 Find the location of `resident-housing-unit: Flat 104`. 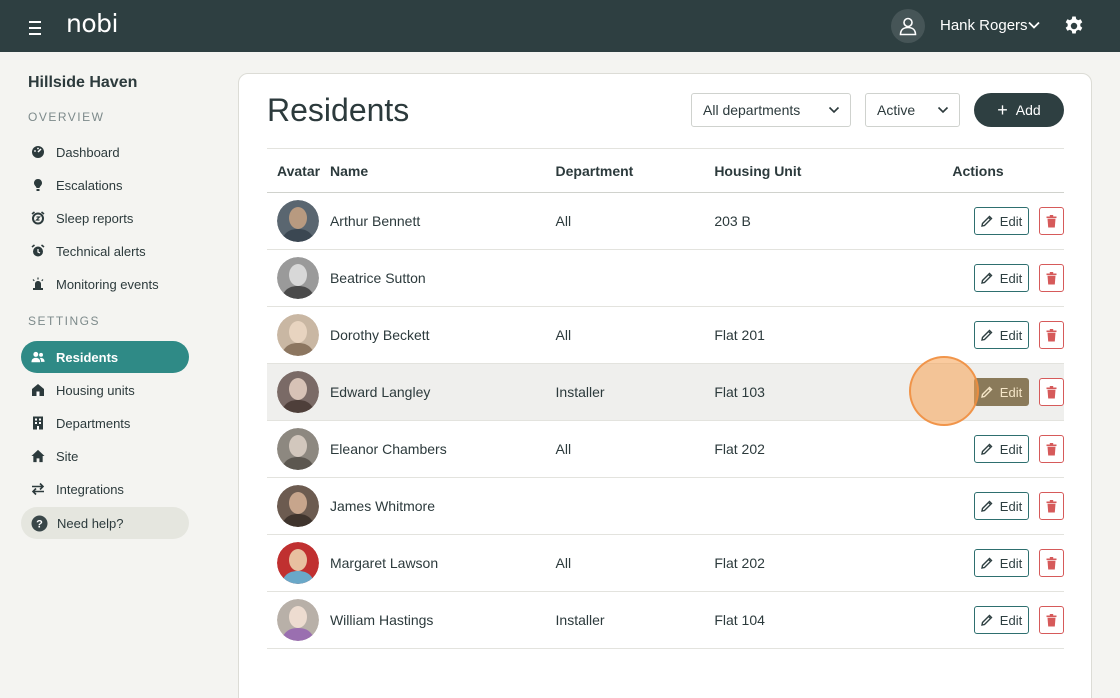

resident-housing-unit: Flat 104 is located at coordinates (739, 620).